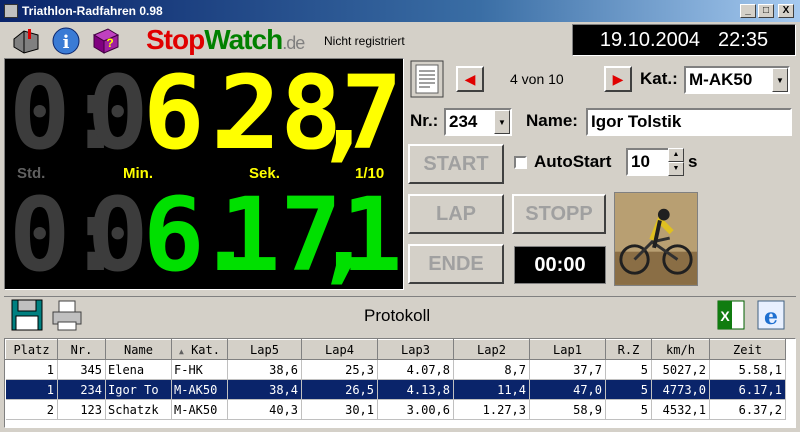 Image resolution: width=800 pixels, height=432 pixels. What do you see at coordinates (567, 389) in the screenshot?
I see `cell-lap1: 47,0` at bounding box center [567, 389].